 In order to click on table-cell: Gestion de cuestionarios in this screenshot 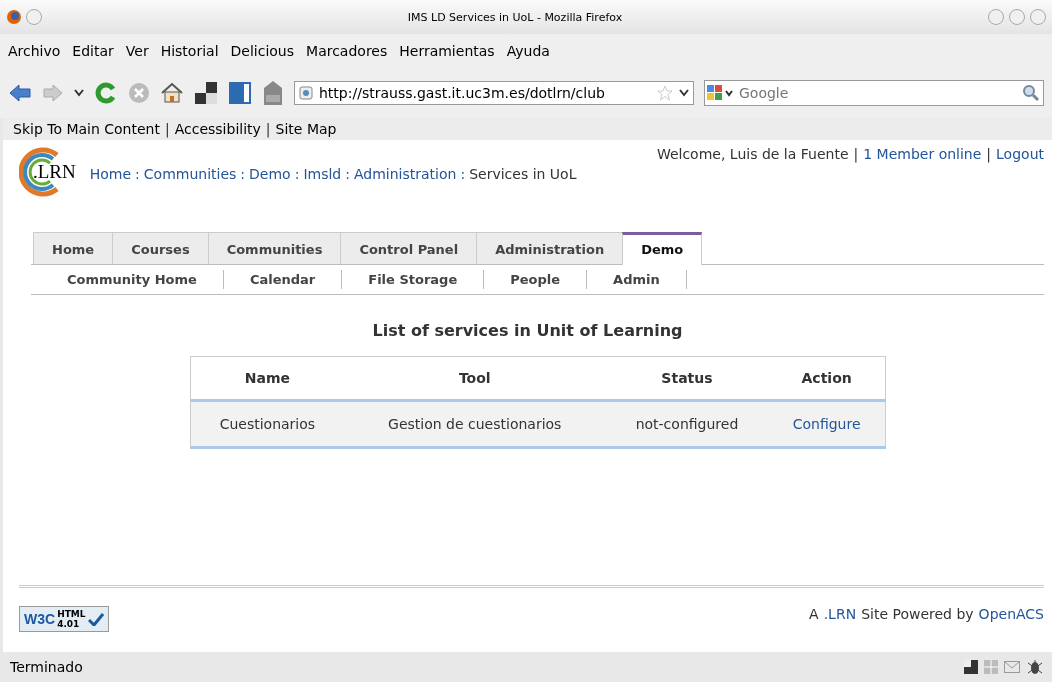, I will do `click(475, 424)`.